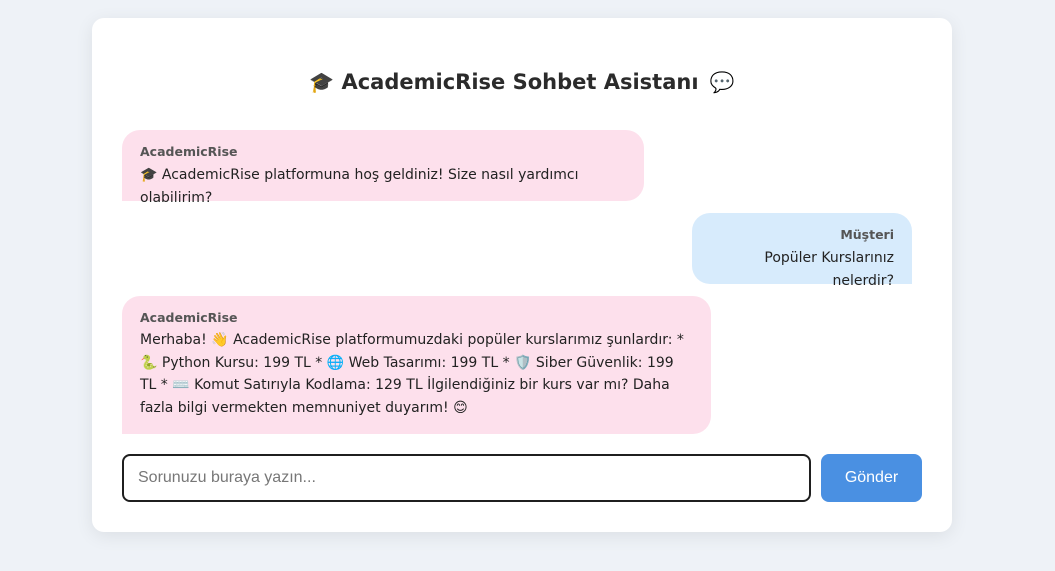  Describe the element at coordinates (867, 234) in the screenshot. I see `message-sender: Müşteri` at that location.